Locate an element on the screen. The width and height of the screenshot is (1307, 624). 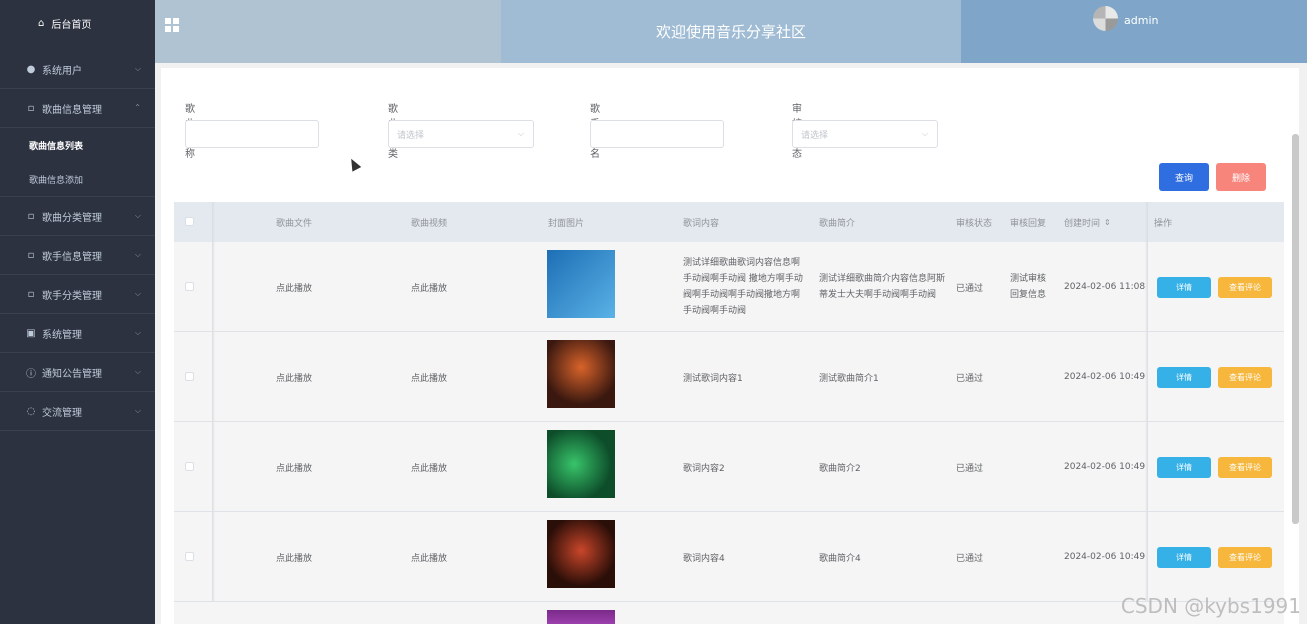
sidebar-item-system-management: ▣ 系统管理 ⌵ is located at coordinates (77, 333).